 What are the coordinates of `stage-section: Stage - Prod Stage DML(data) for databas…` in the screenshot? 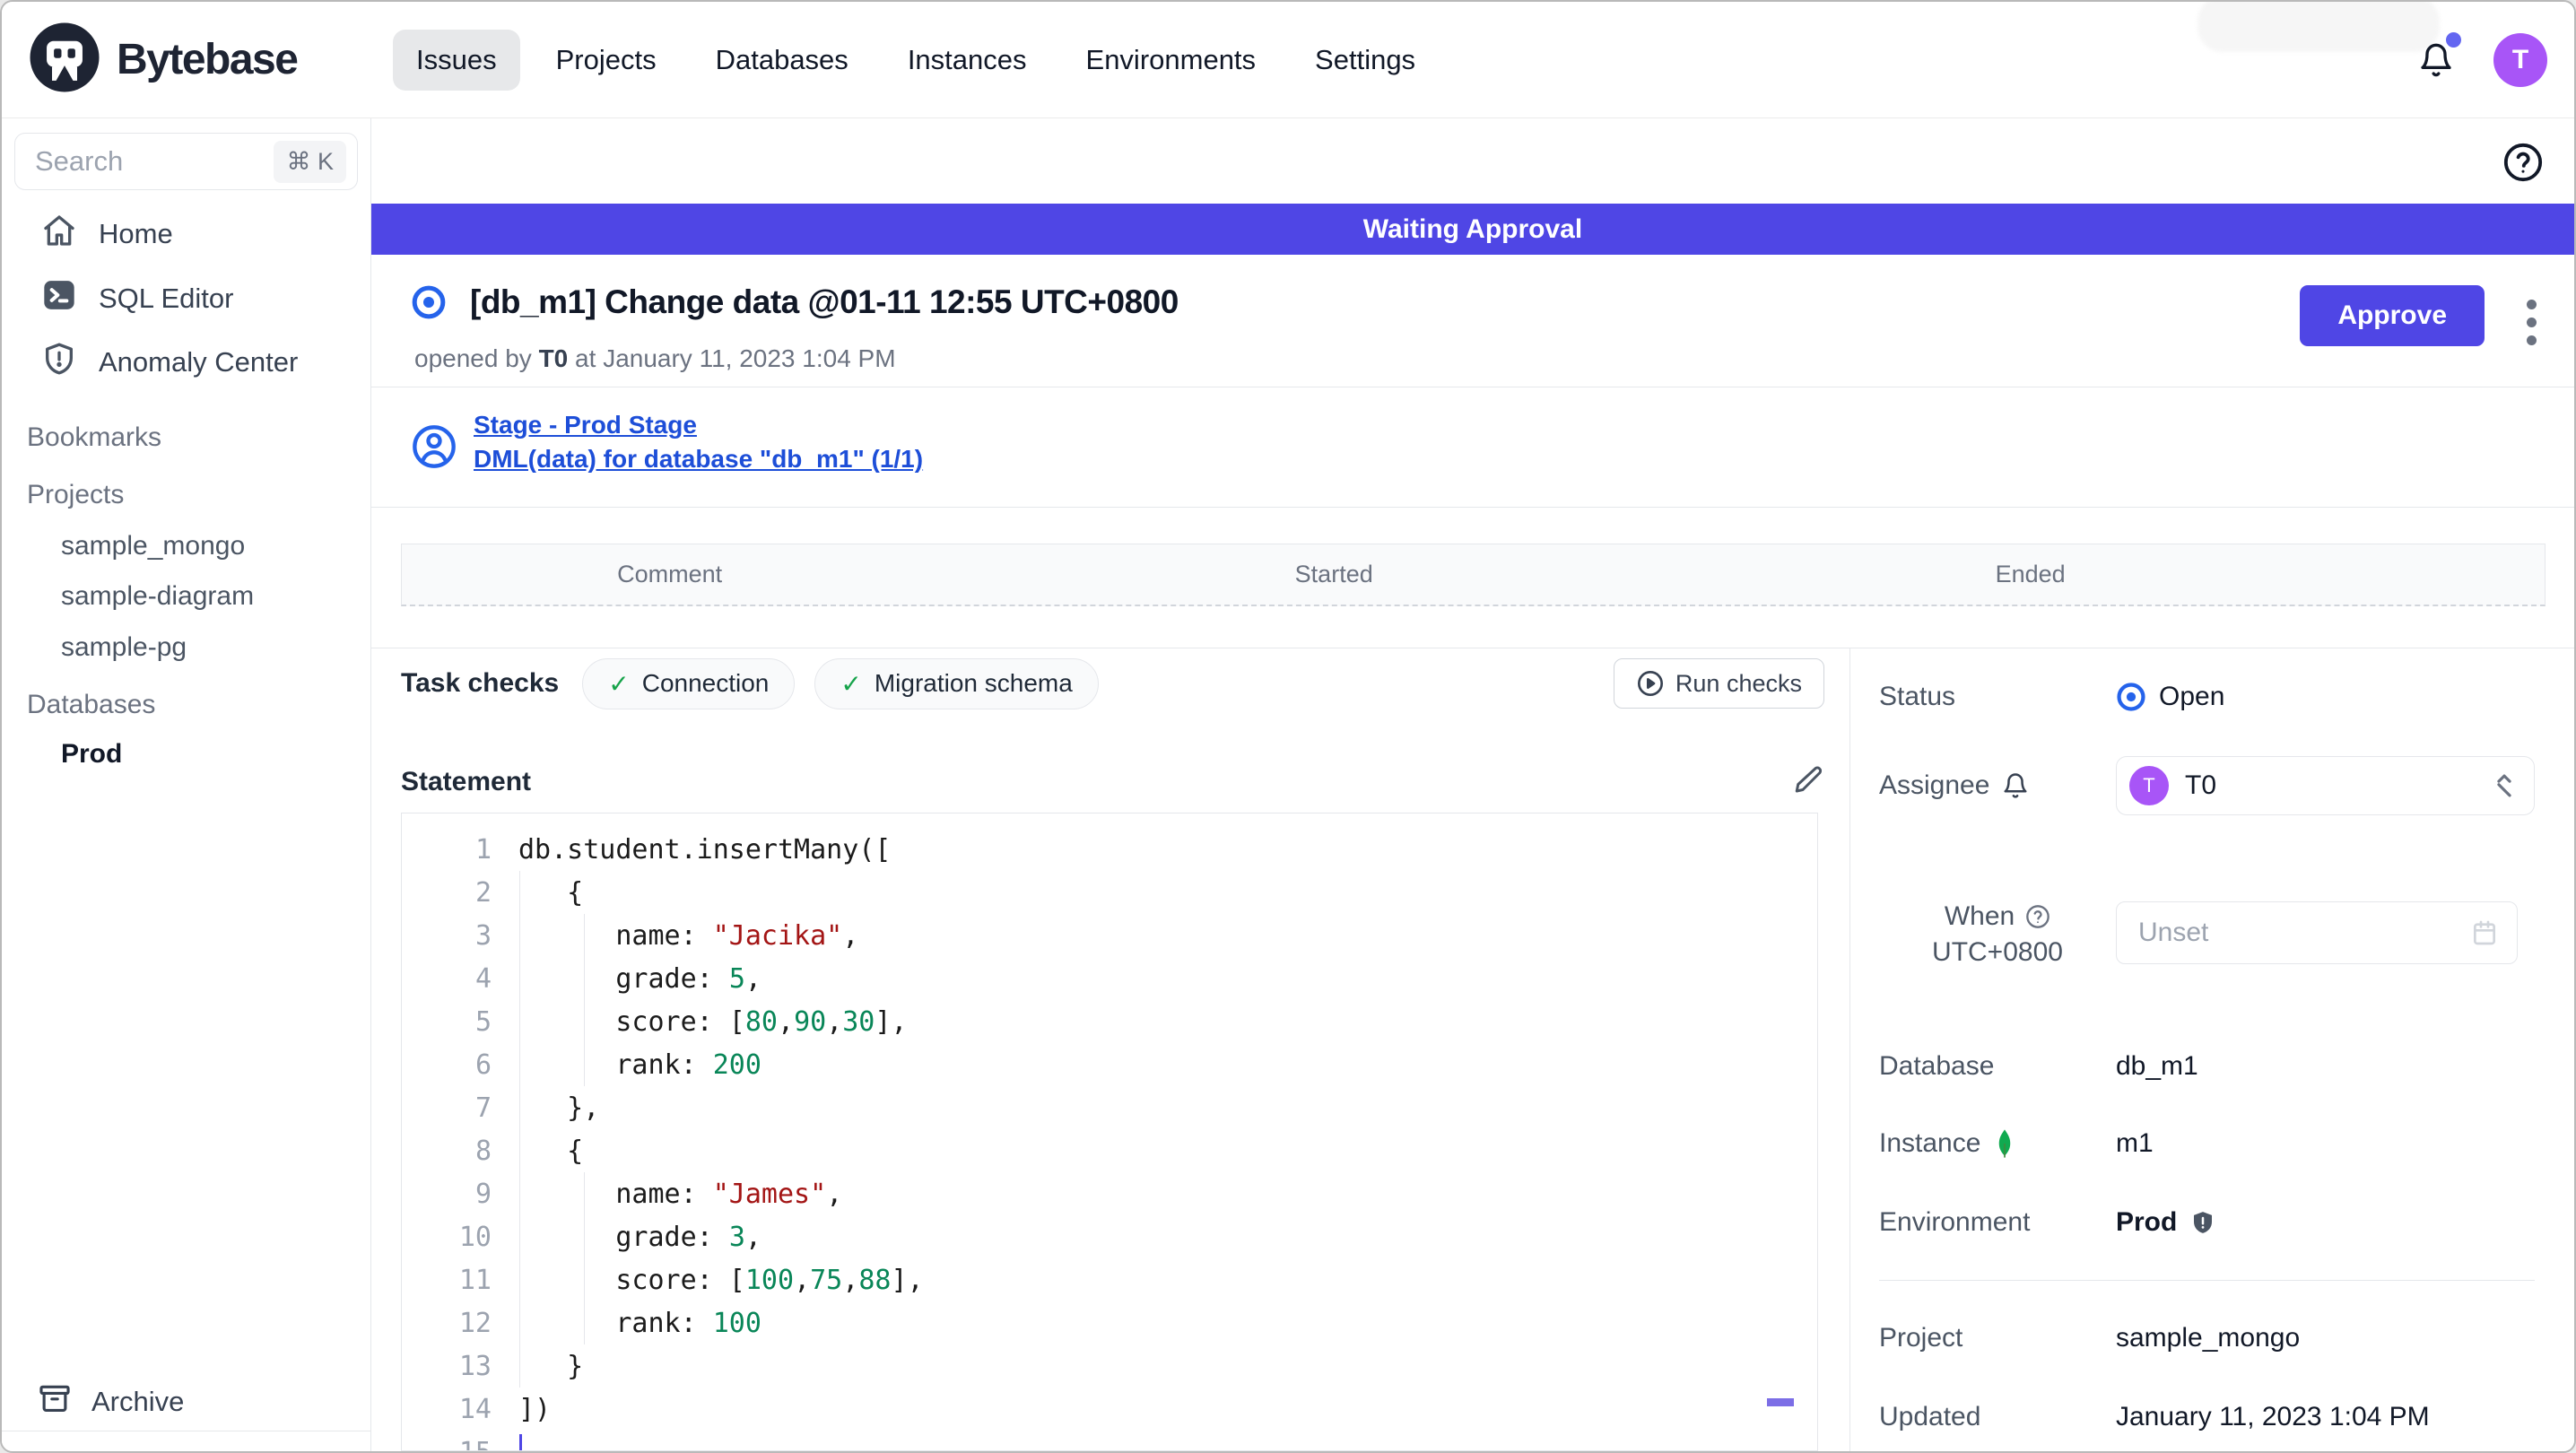 It's located at (1472, 447).